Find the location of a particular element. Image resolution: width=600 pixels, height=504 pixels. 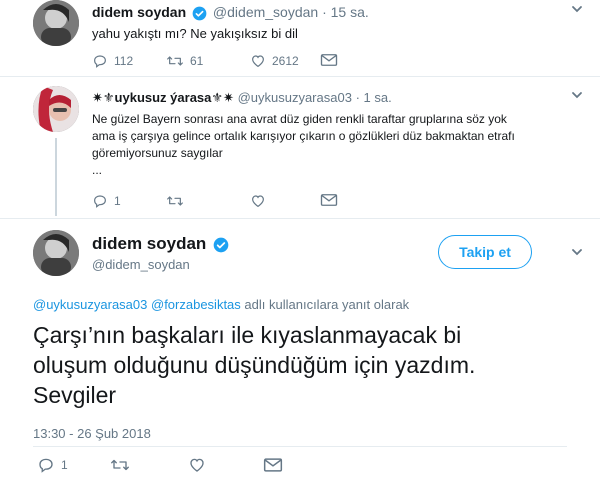

reply-button: 112 is located at coordinates (112, 61).